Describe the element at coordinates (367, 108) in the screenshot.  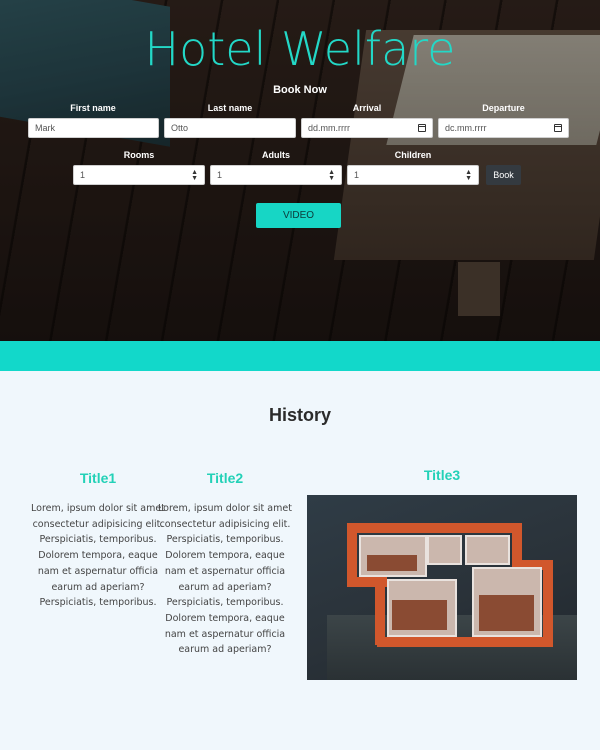
I see `arrival-label: Arrival` at that location.